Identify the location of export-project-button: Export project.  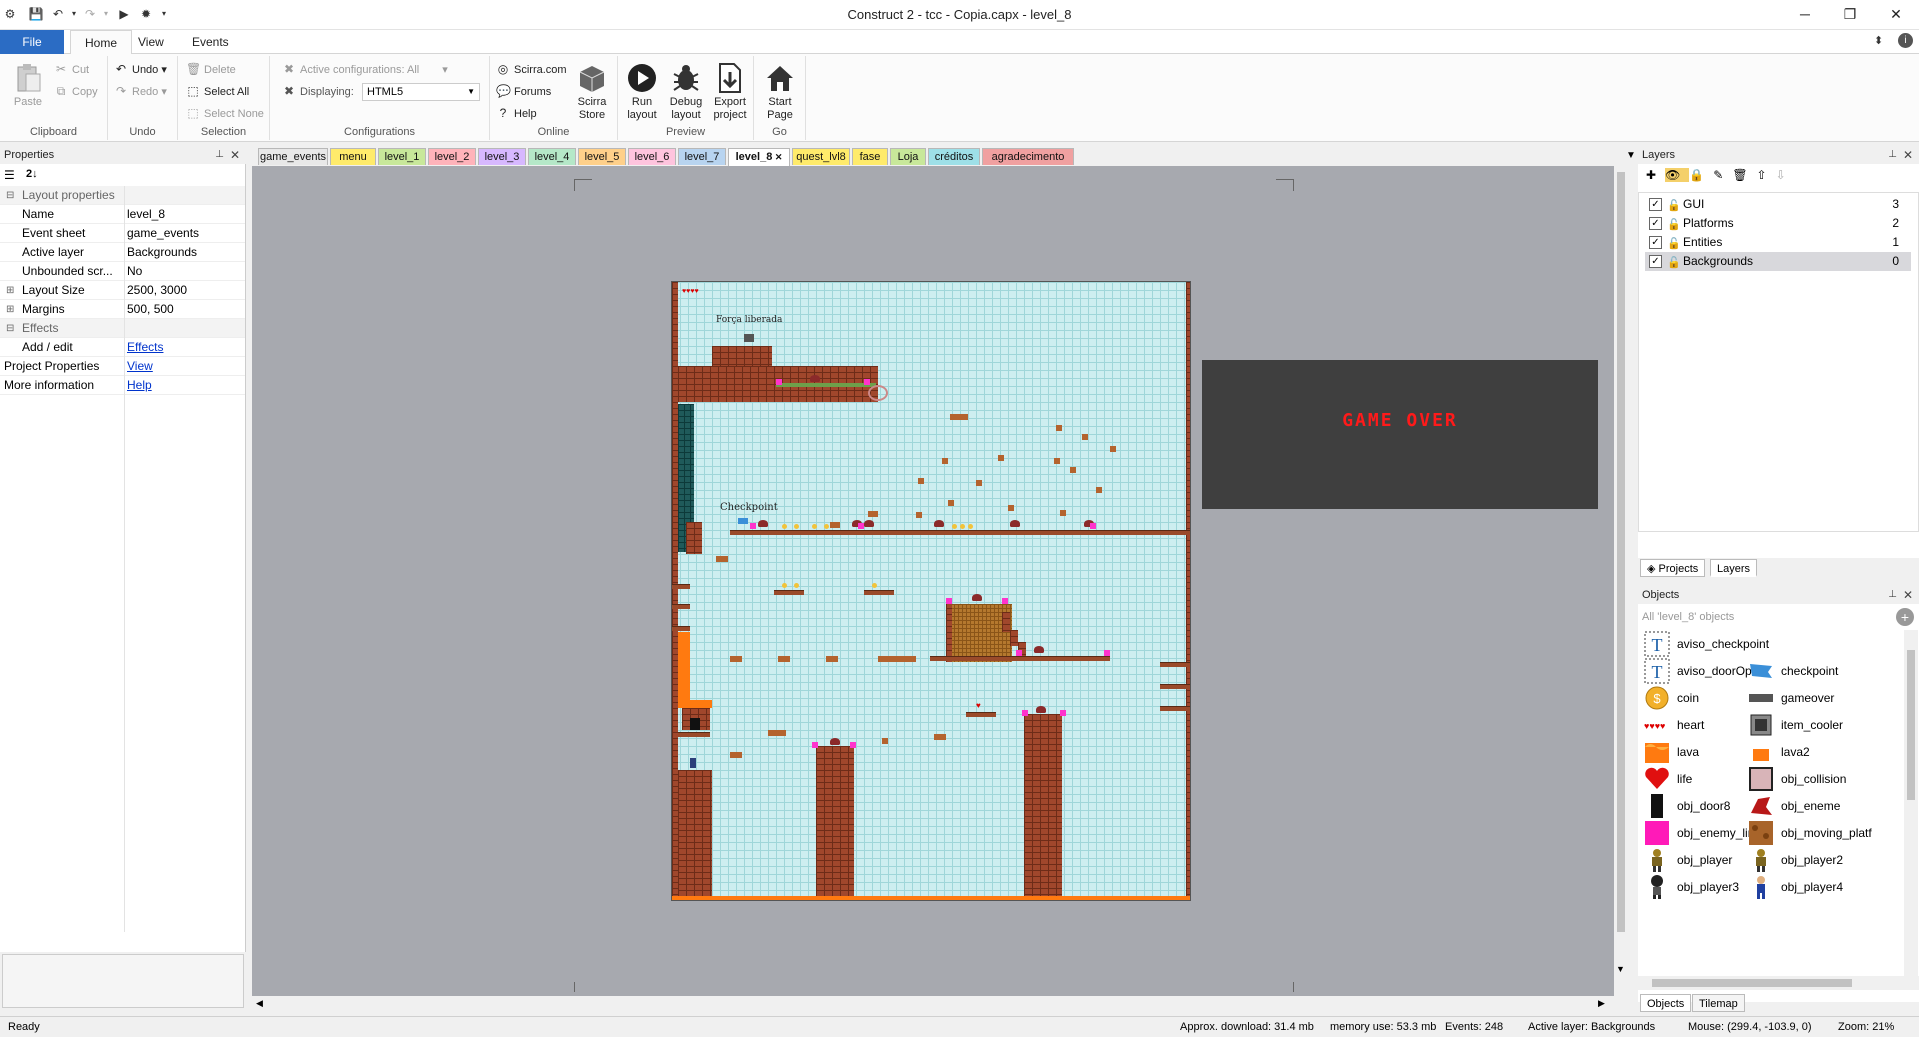
(730, 92).